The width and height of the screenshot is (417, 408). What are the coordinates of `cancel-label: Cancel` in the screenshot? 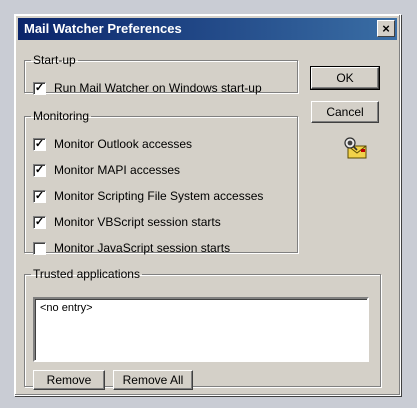 It's located at (345, 112).